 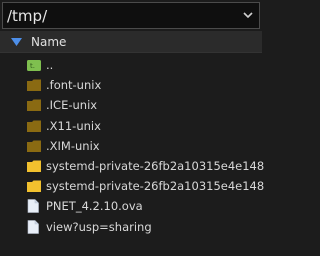 What do you see at coordinates (50, 65) in the screenshot?
I see `file-name: ..` at bounding box center [50, 65].